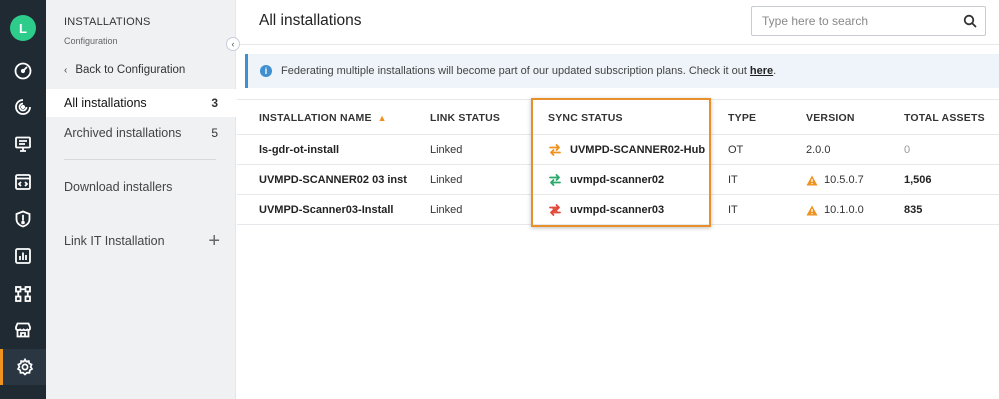 The image size is (999, 399). What do you see at coordinates (907, 150) in the screenshot?
I see `total-assets: 0` at bounding box center [907, 150].